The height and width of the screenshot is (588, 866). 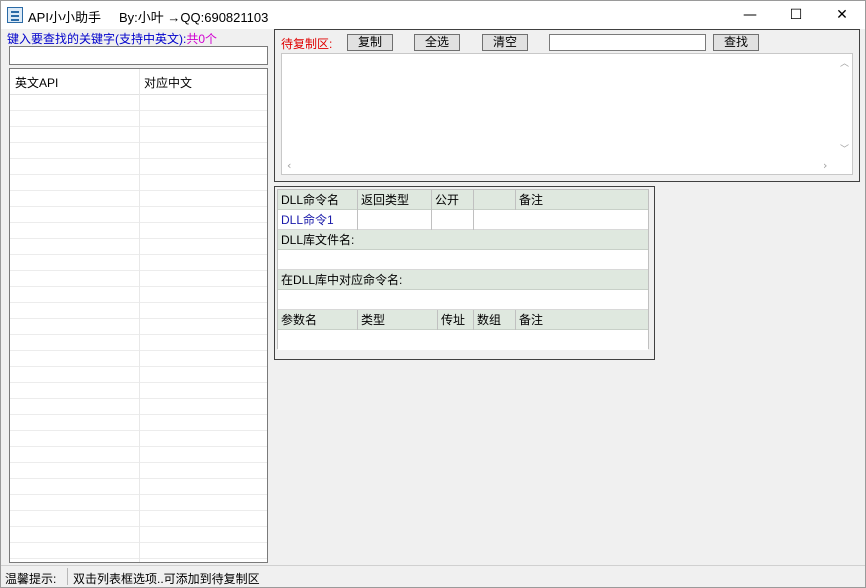 I want to click on status-text: 双击列表框选项..可添加到待复制区, so click(x=166, y=579).